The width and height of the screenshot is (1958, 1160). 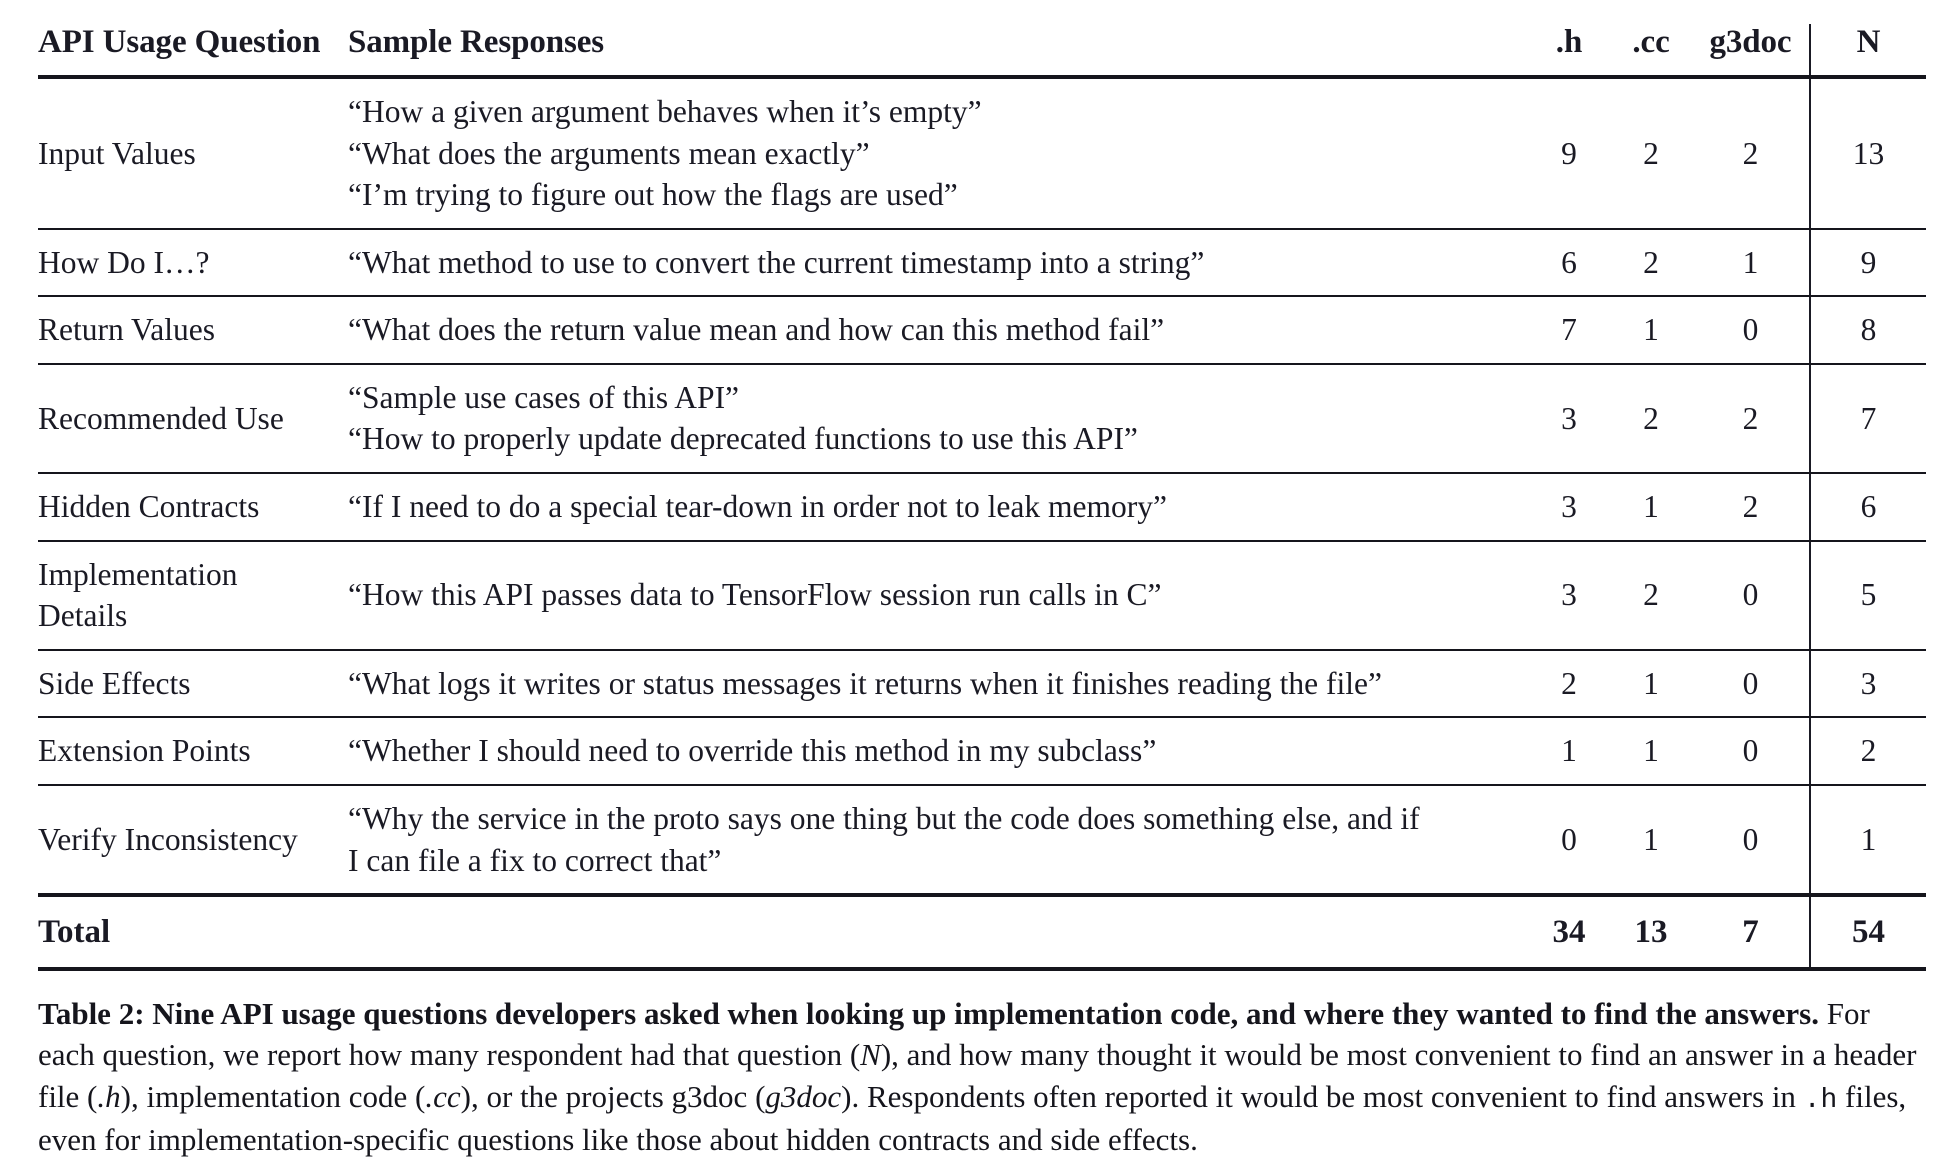 I want to click on row-count-h: 2, so click(x=1569, y=684).